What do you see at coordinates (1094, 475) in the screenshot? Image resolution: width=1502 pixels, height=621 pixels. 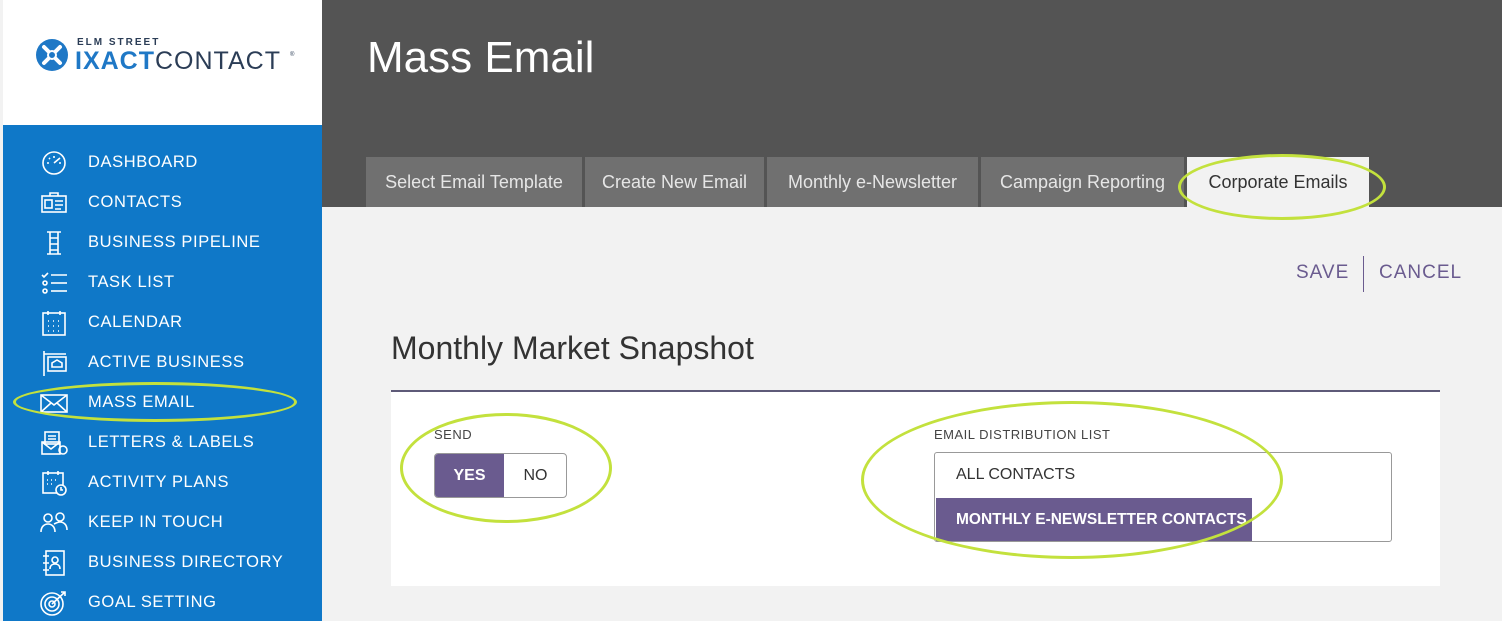 I see `distribution-option-all-contacts: ALL CONTACTS` at bounding box center [1094, 475].